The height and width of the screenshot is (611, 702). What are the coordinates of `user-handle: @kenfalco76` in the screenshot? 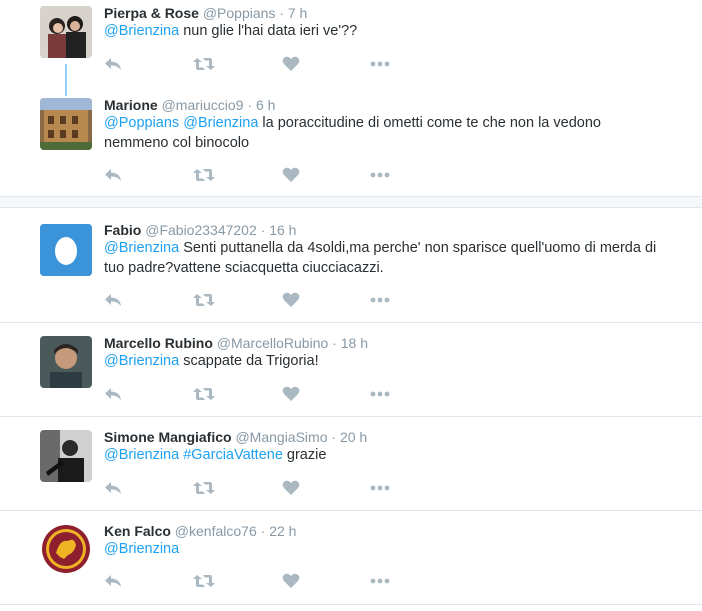 It's located at (216, 531).